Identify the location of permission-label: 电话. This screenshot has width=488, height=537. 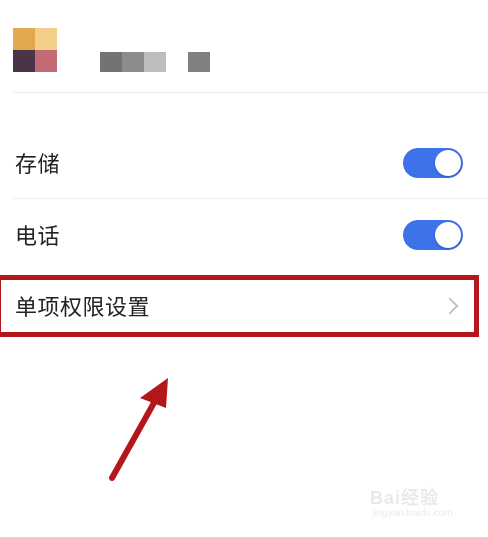
(38, 237).